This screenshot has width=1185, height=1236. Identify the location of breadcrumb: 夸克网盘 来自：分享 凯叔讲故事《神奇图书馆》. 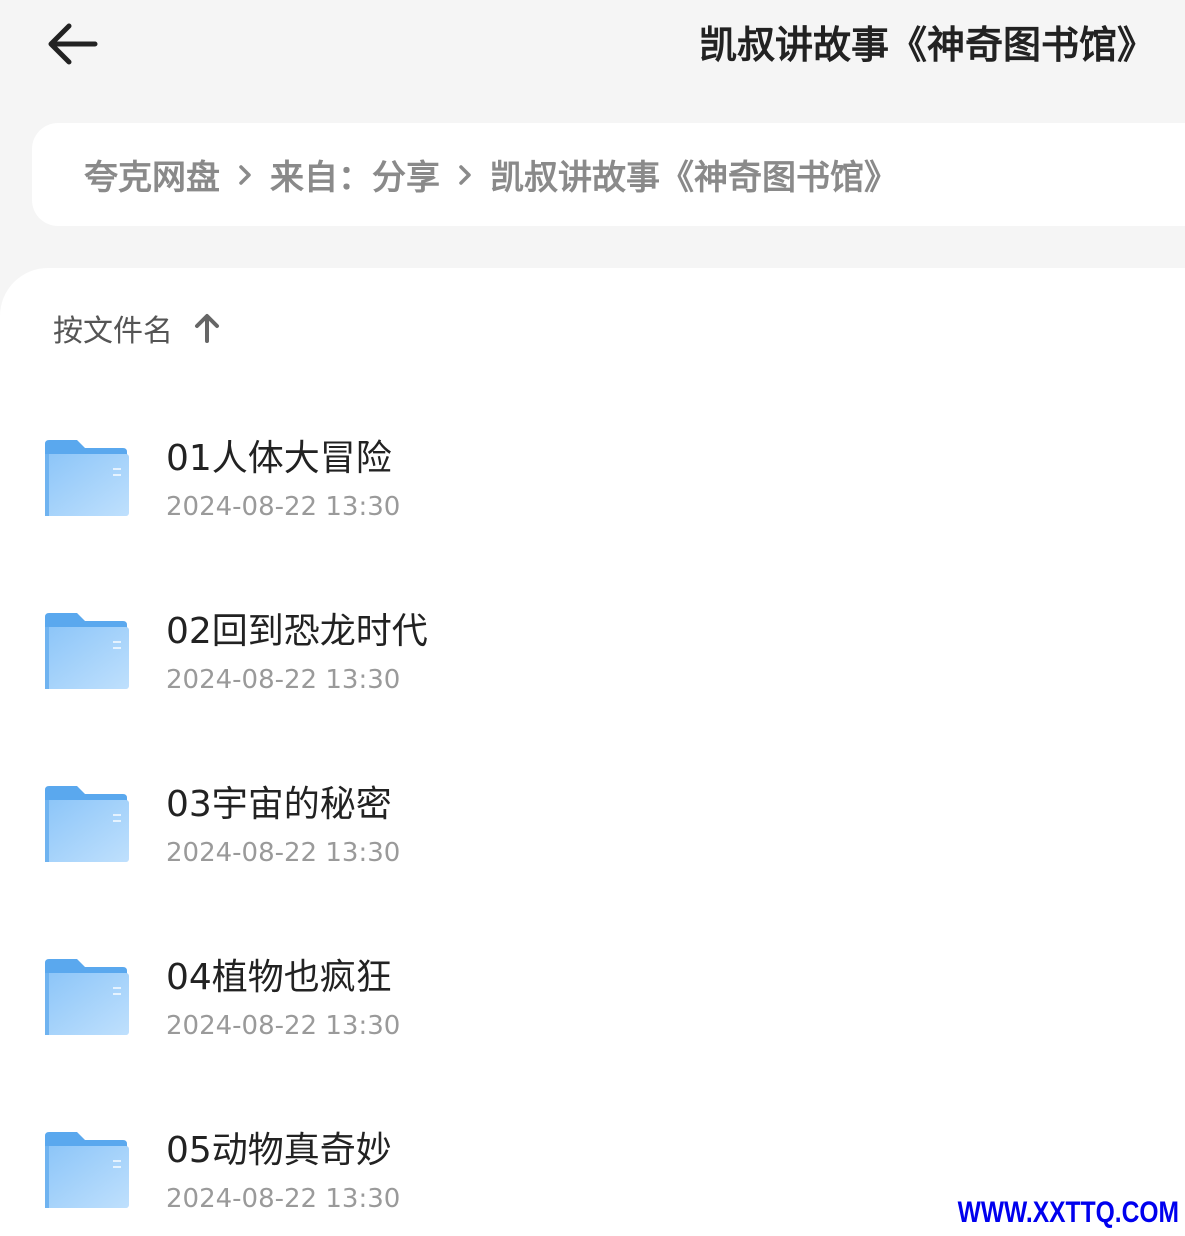
(608, 174).